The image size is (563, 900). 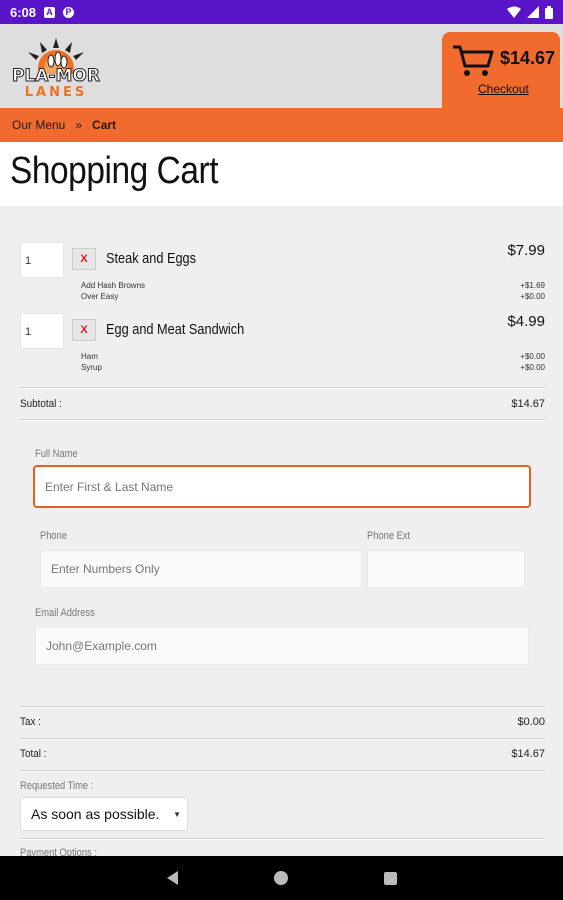 What do you see at coordinates (528, 404) in the screenshot?
I see `subtotal-value: $14.67` at bounding box center [528, 404].